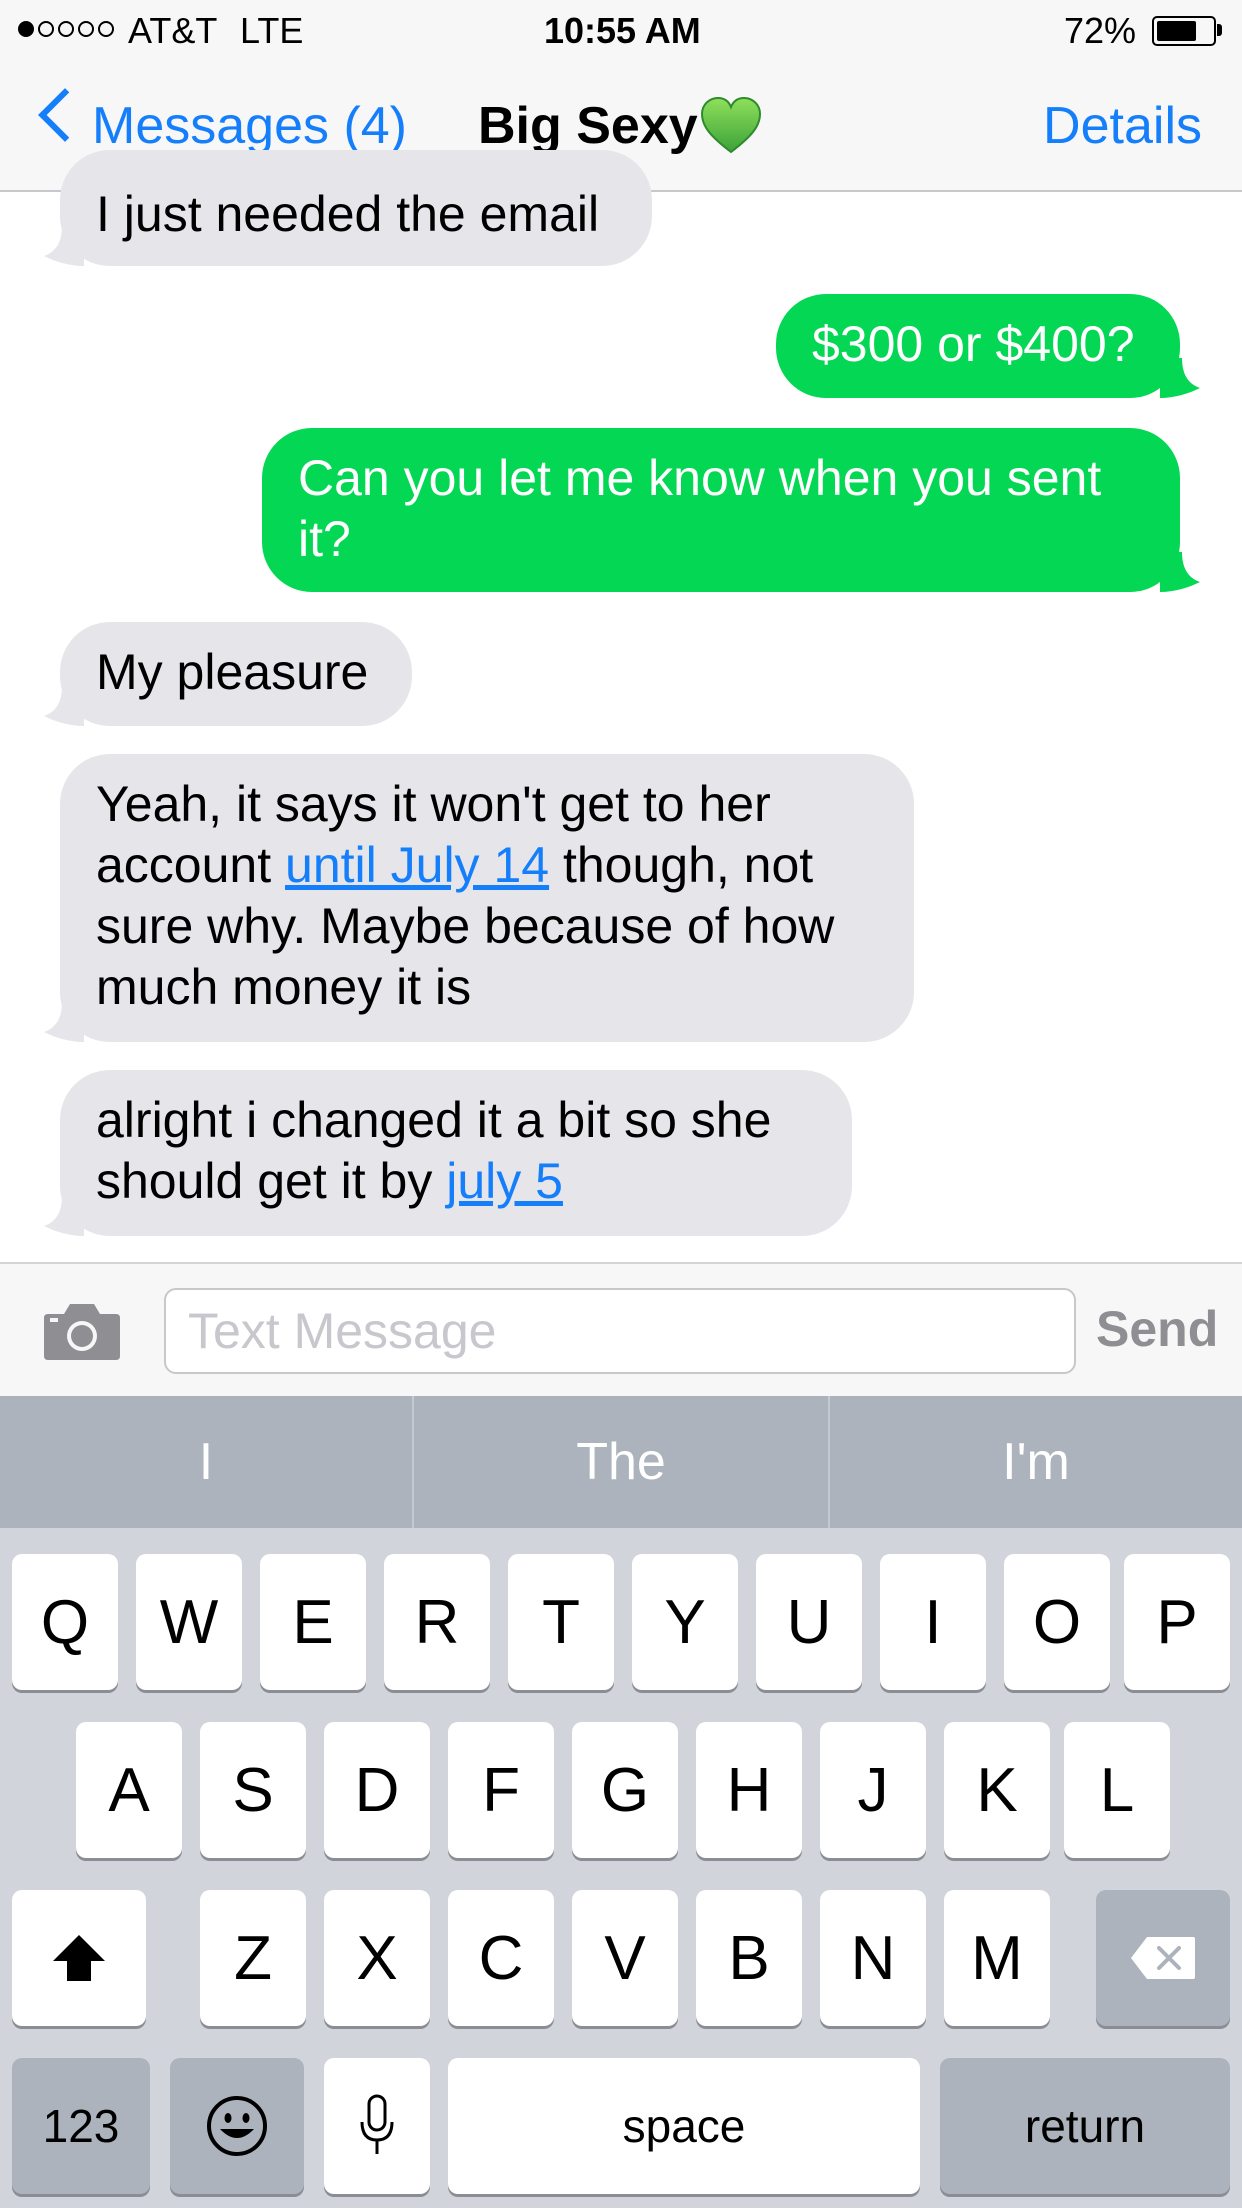  What do you see at coordinates (625, 1790) in the screenshot?
I see `key-g: G` at bounding box center [625, 1790].